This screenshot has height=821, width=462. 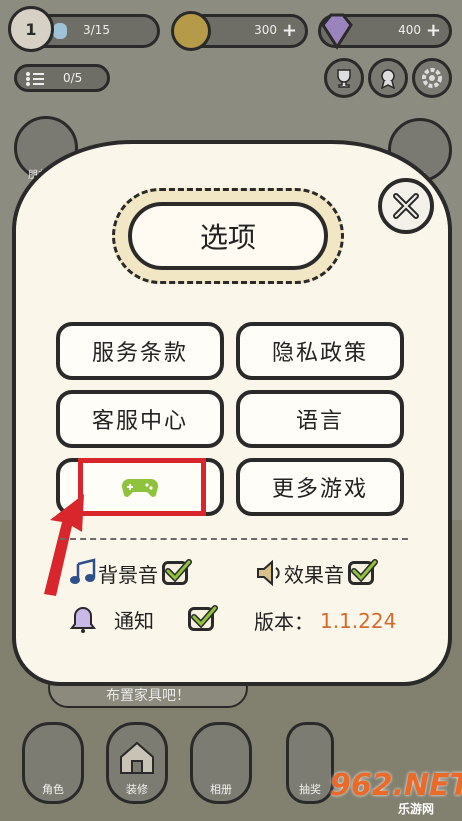 I want to click on dialog-title-text: 选项, so click(x=227, y=237).